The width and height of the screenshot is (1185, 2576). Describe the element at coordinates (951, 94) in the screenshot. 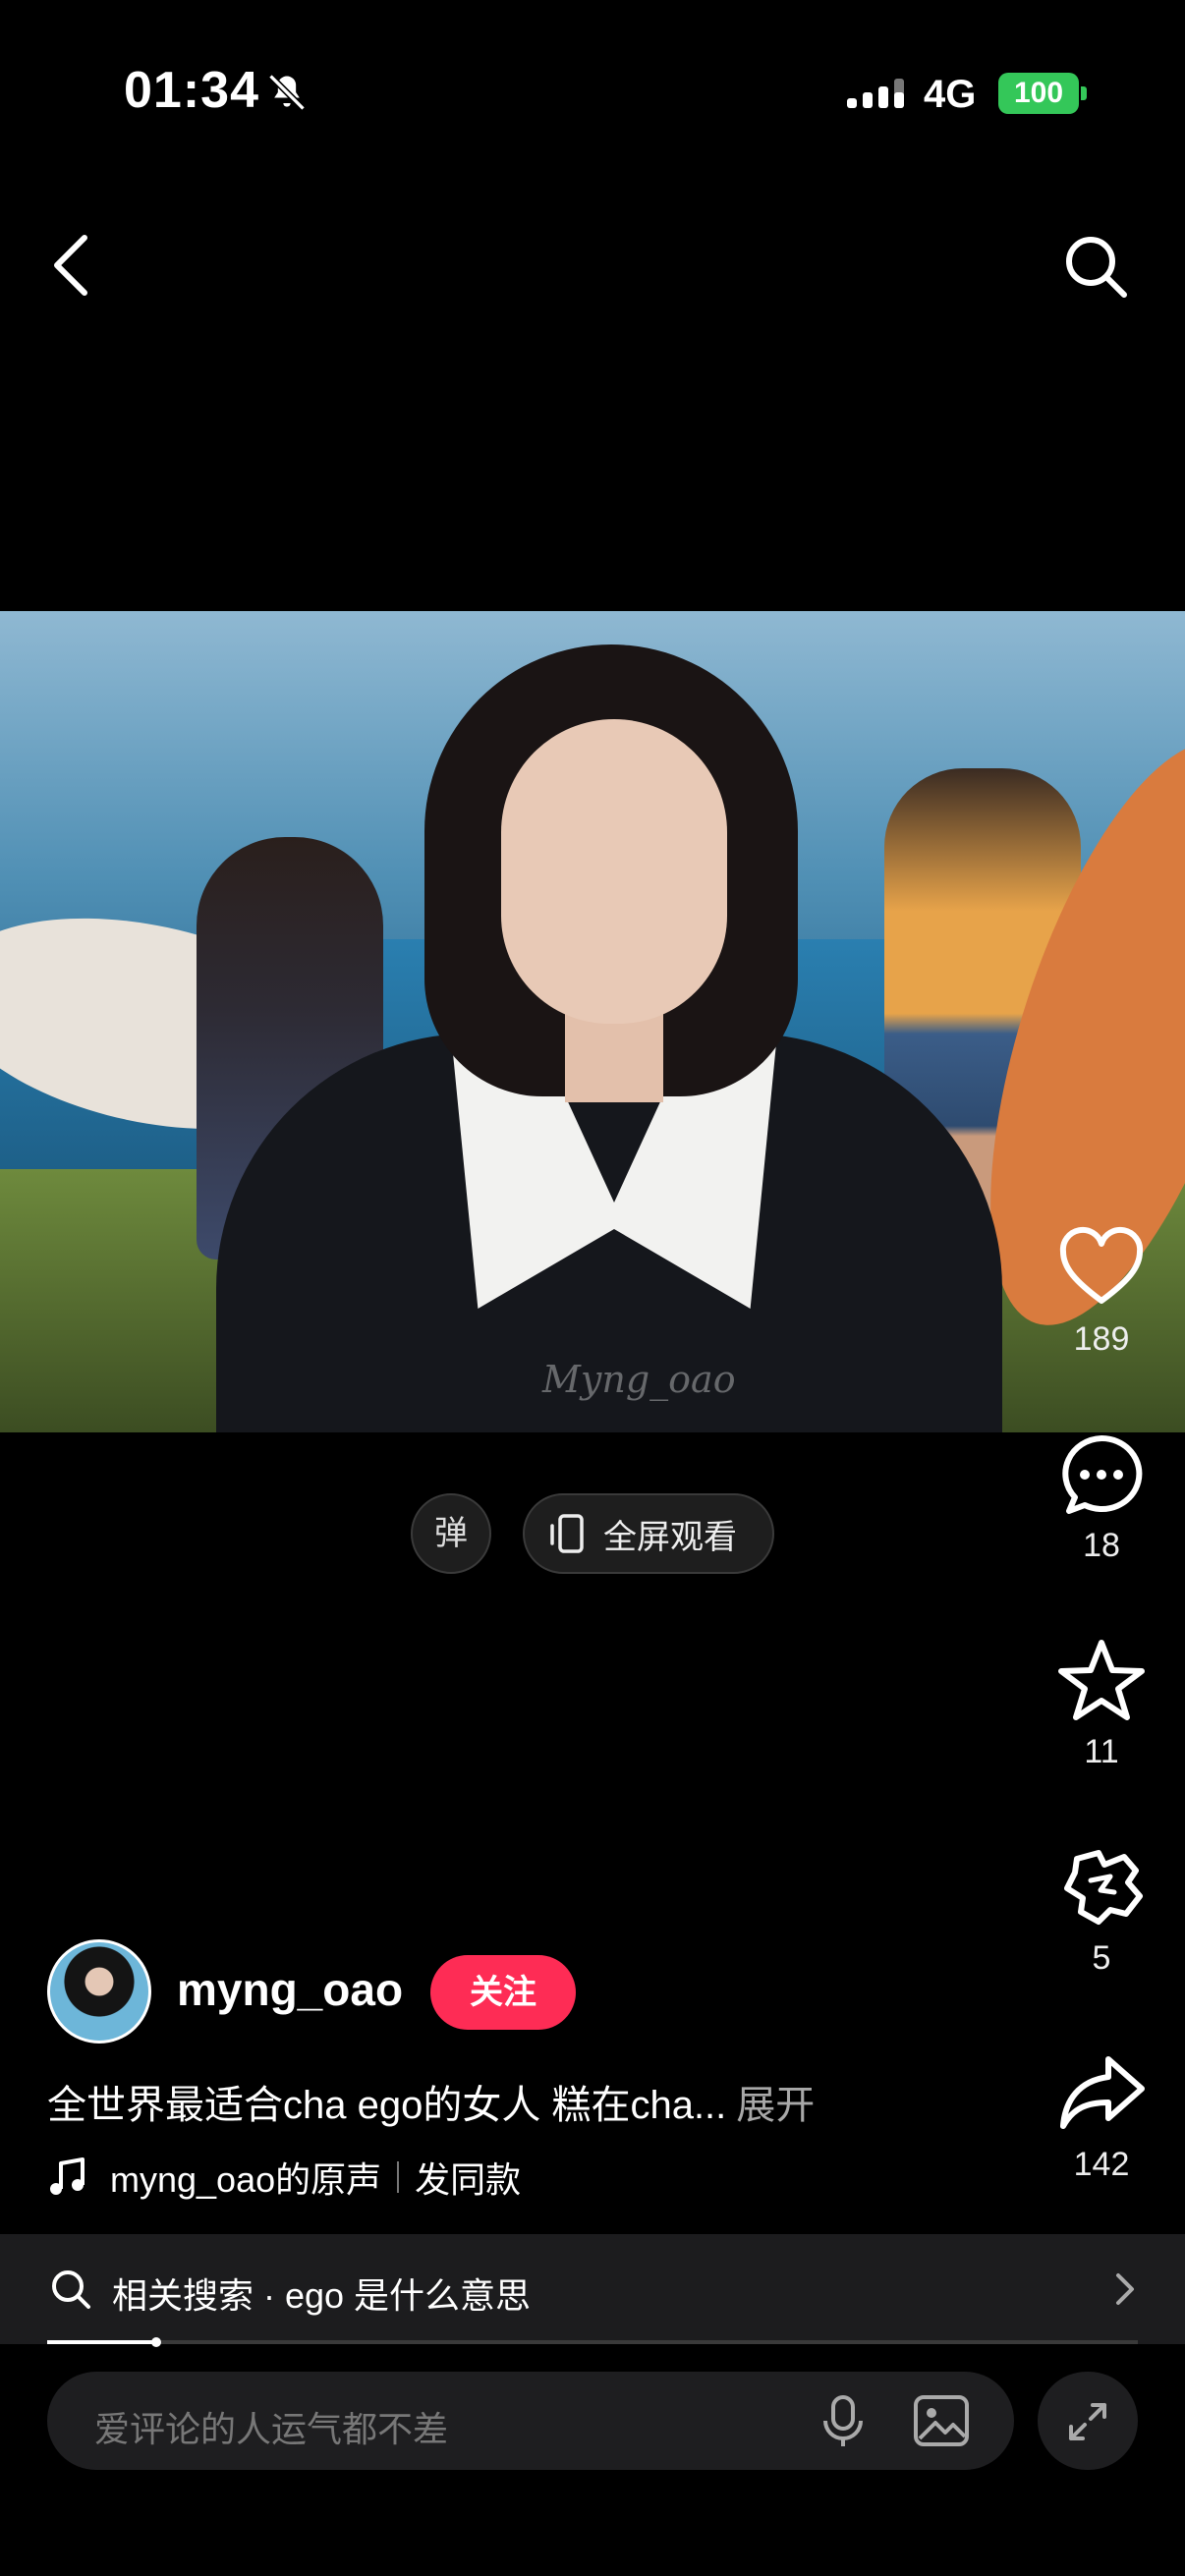

I see `network-type: 4G` at that location.